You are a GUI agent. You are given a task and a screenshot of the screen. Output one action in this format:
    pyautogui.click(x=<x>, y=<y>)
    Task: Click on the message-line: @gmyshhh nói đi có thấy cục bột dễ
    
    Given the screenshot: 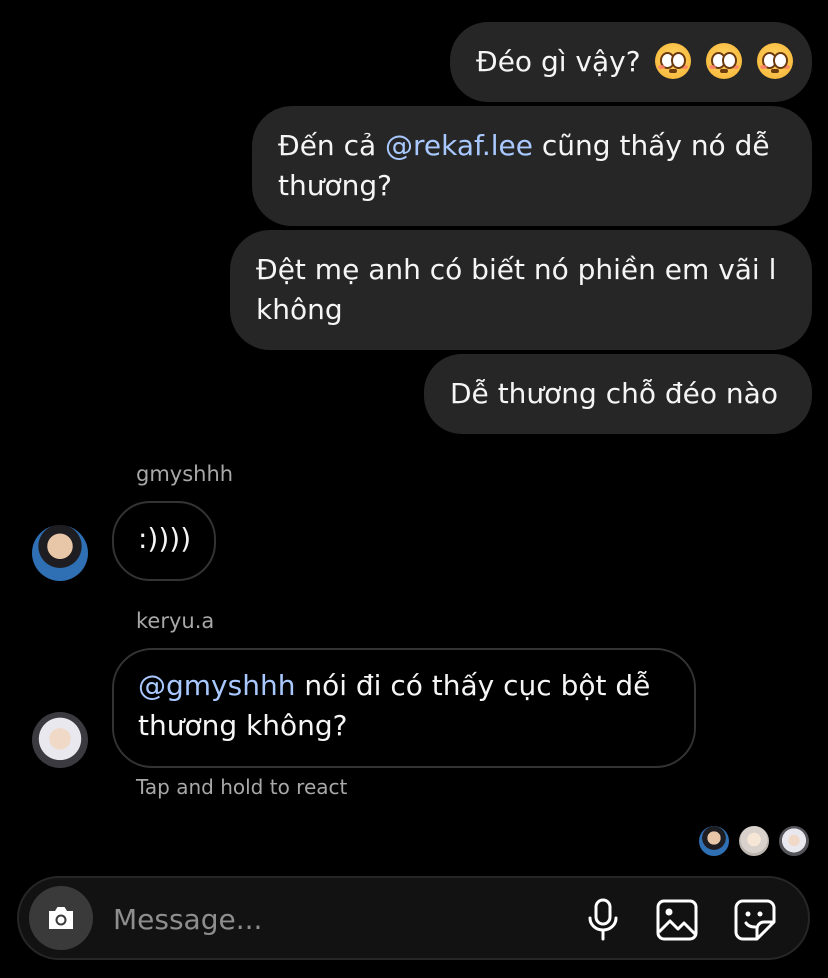 What is the action you would take?
    pyautogui.click(x=404, y=686)
    